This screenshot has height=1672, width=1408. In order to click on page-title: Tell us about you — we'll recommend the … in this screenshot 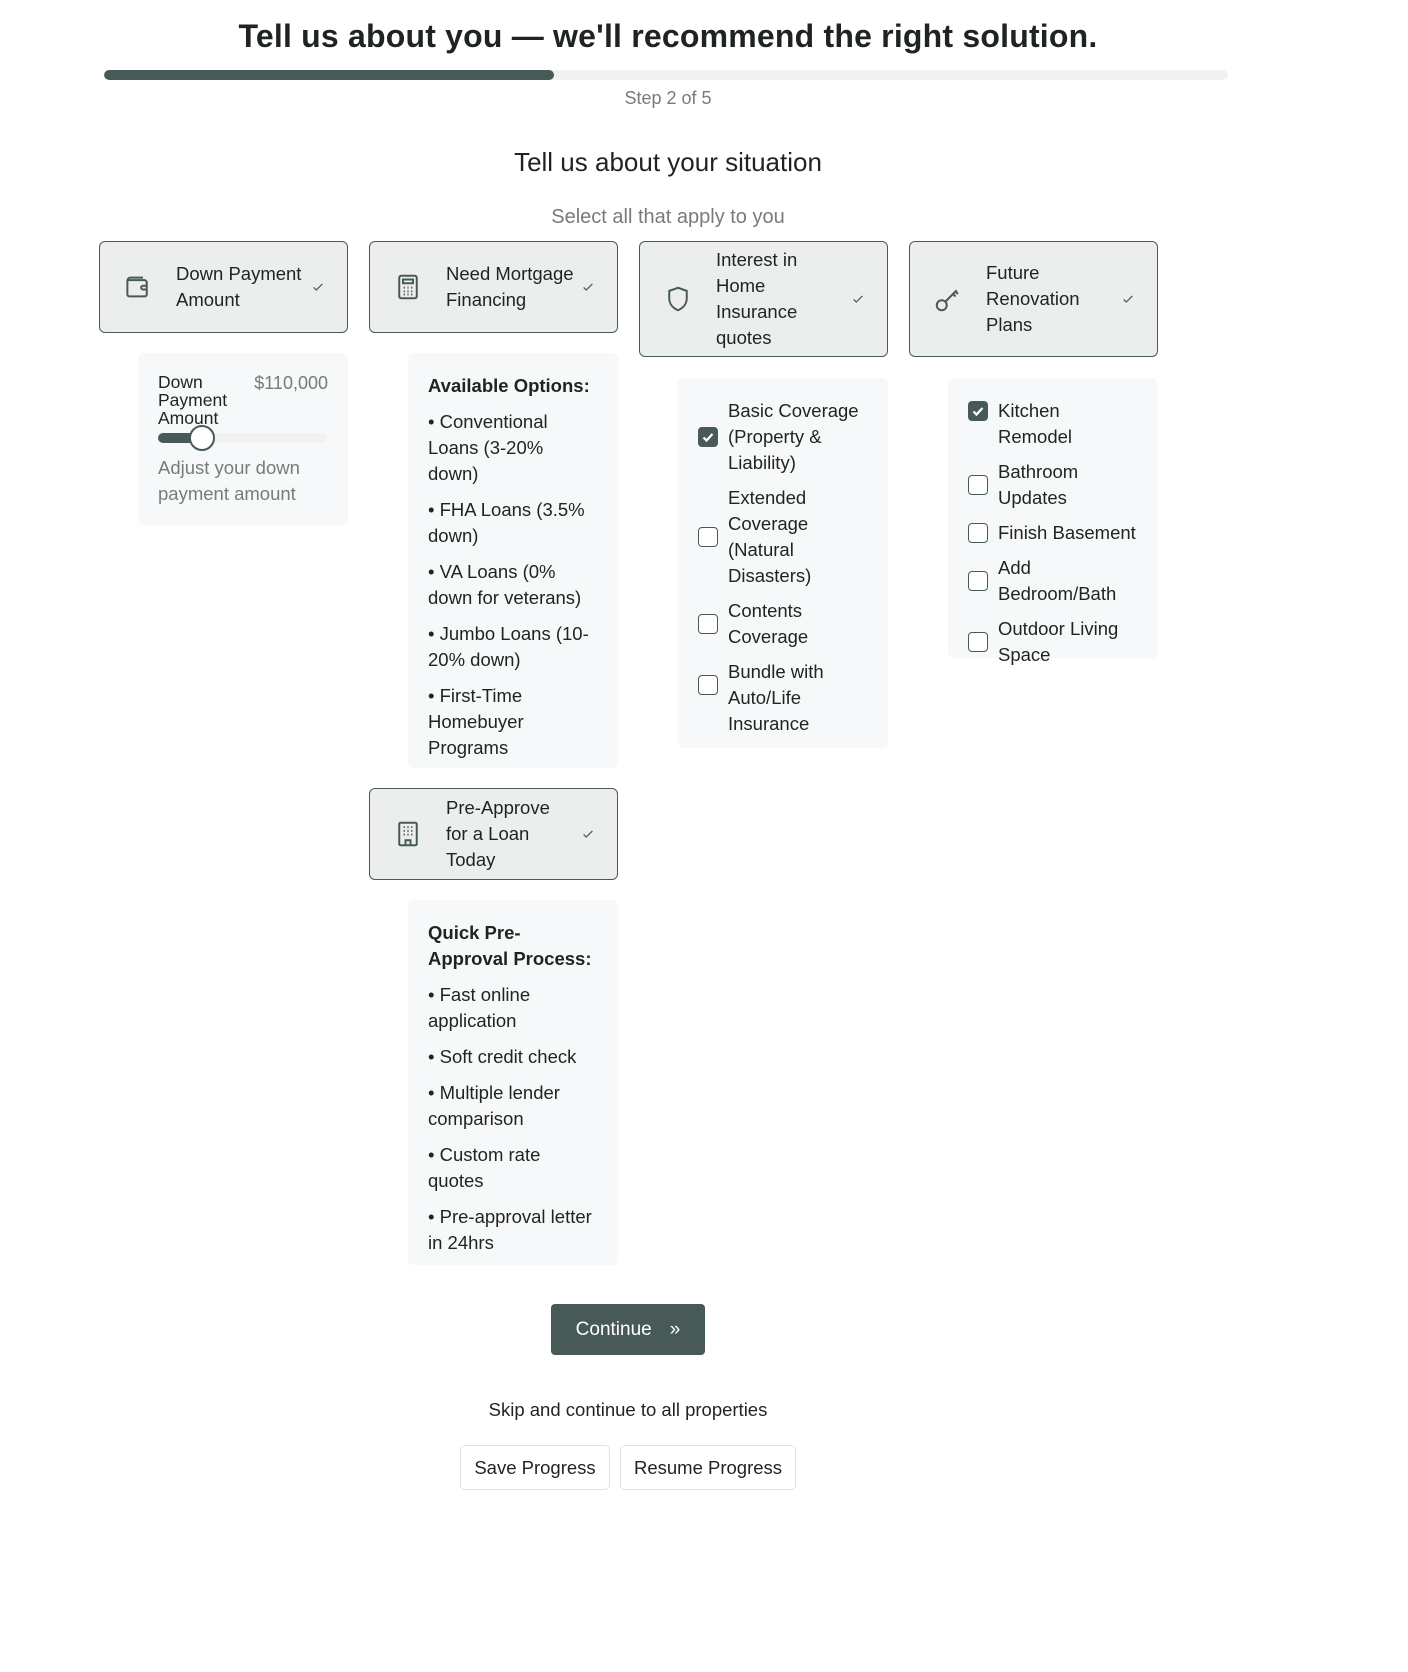, I will do `click(668, 36)`.